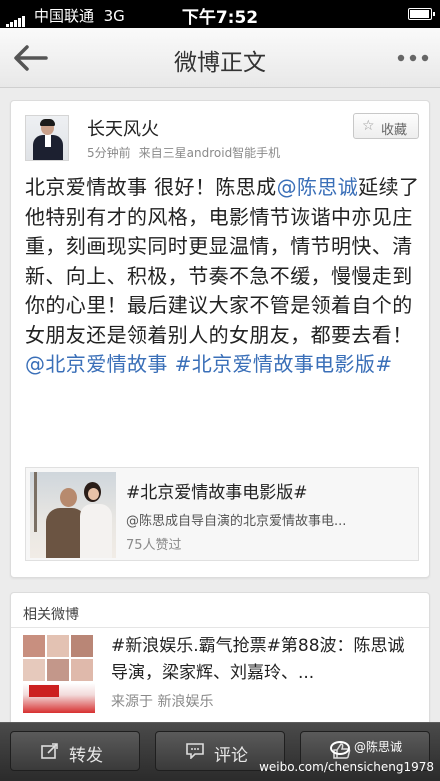 The height and width of the screenshot is (781, 440). I want to click on star-icon: ☆, so click(368, 126).